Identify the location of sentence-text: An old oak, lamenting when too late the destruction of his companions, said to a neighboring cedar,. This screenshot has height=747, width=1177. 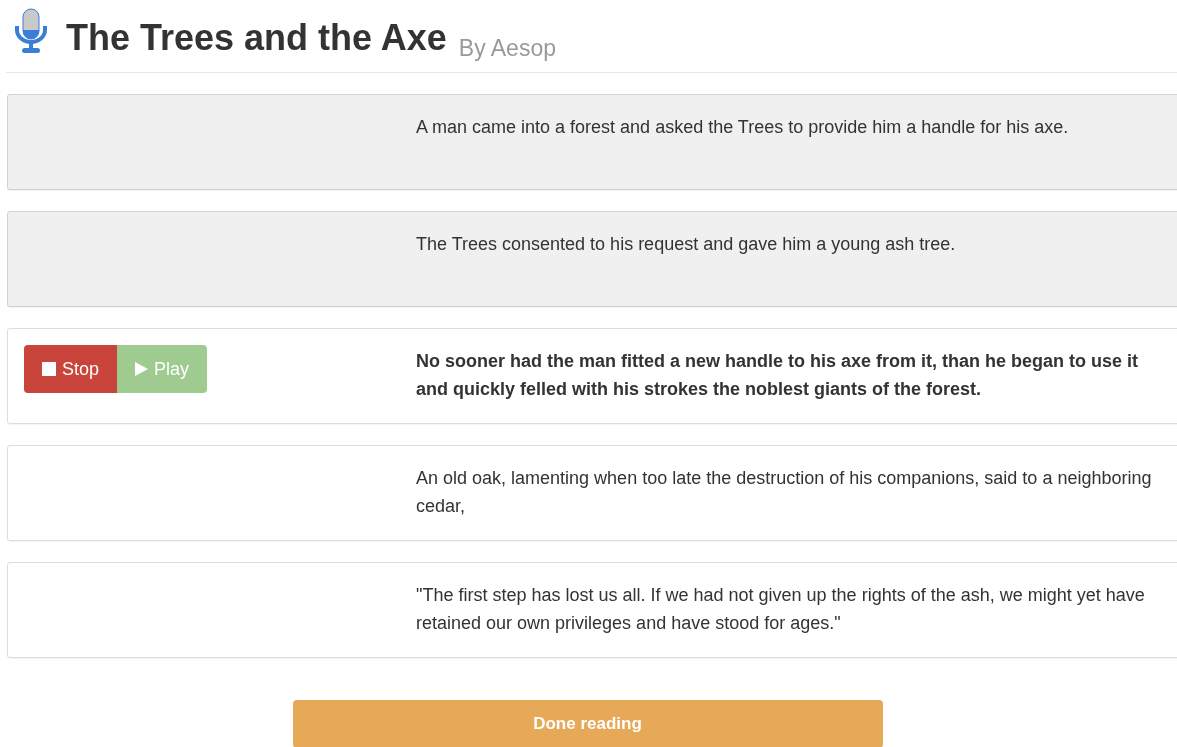
(784, 492).